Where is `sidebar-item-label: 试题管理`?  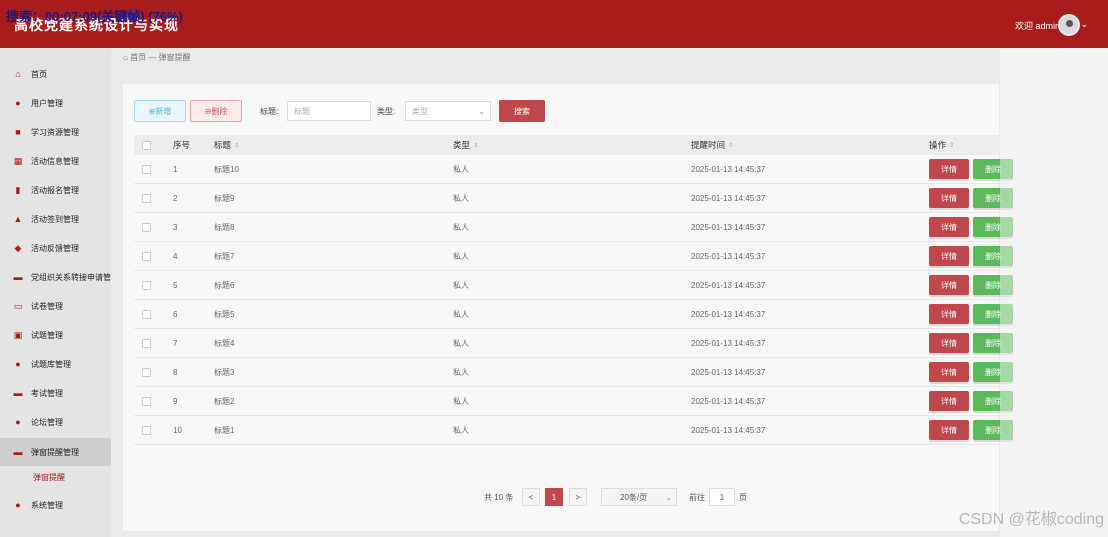 sidebar-item-label: 试题管理 is located at coordinates (47, 335).